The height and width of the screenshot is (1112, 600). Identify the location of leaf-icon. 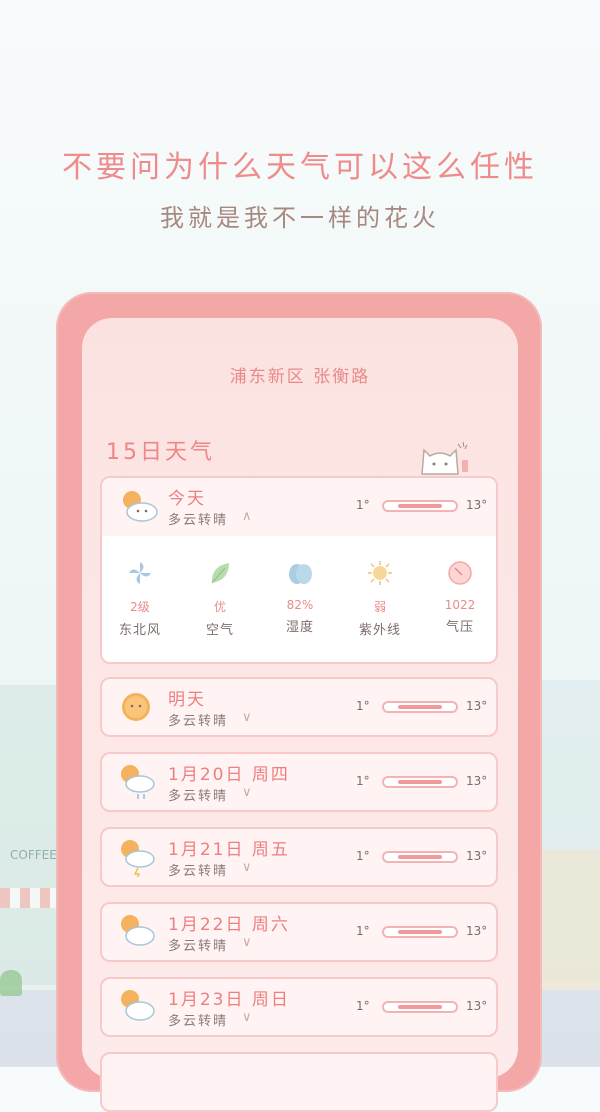
(220, 573).